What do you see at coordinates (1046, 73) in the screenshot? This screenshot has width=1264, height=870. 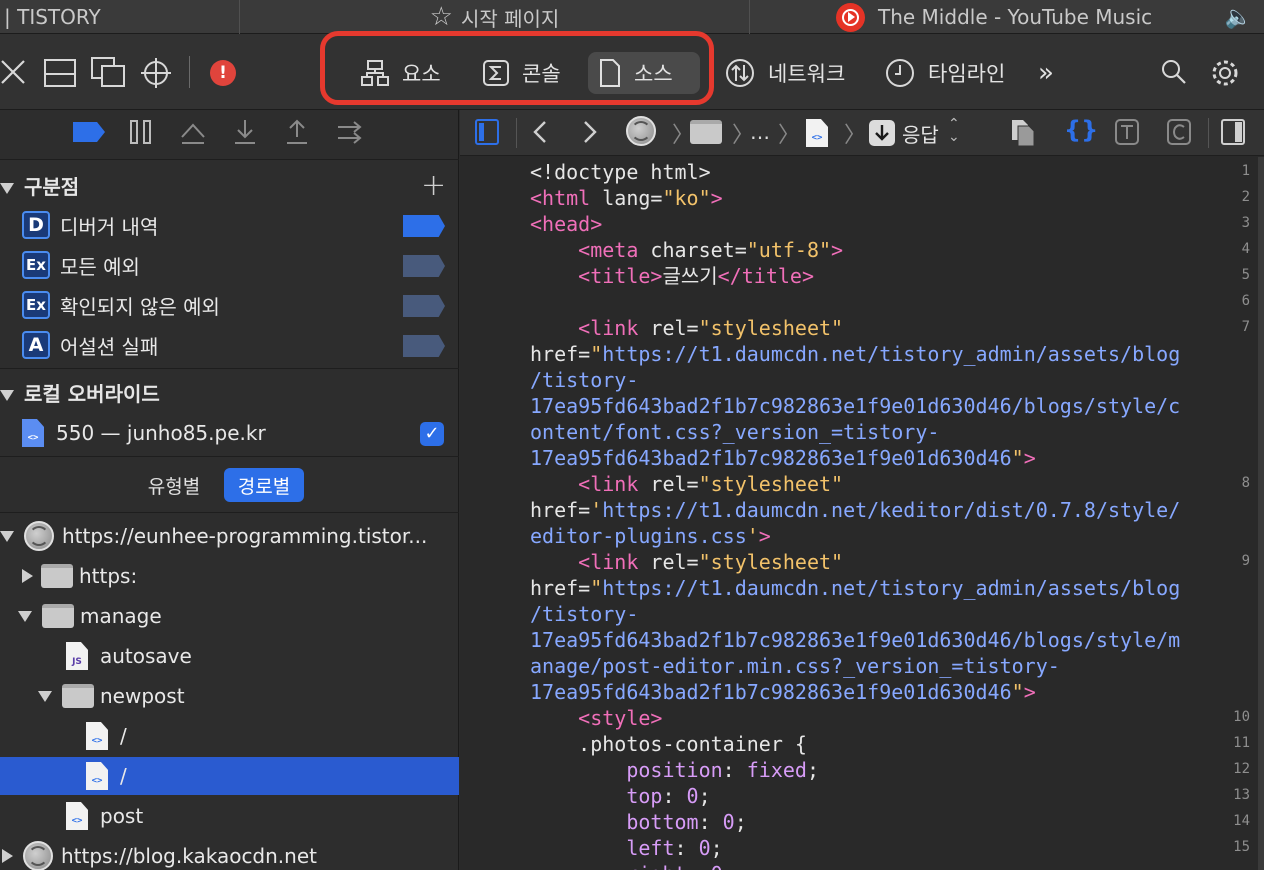 I see `more-tabs-button: »` at bounding box center [1046, 73].